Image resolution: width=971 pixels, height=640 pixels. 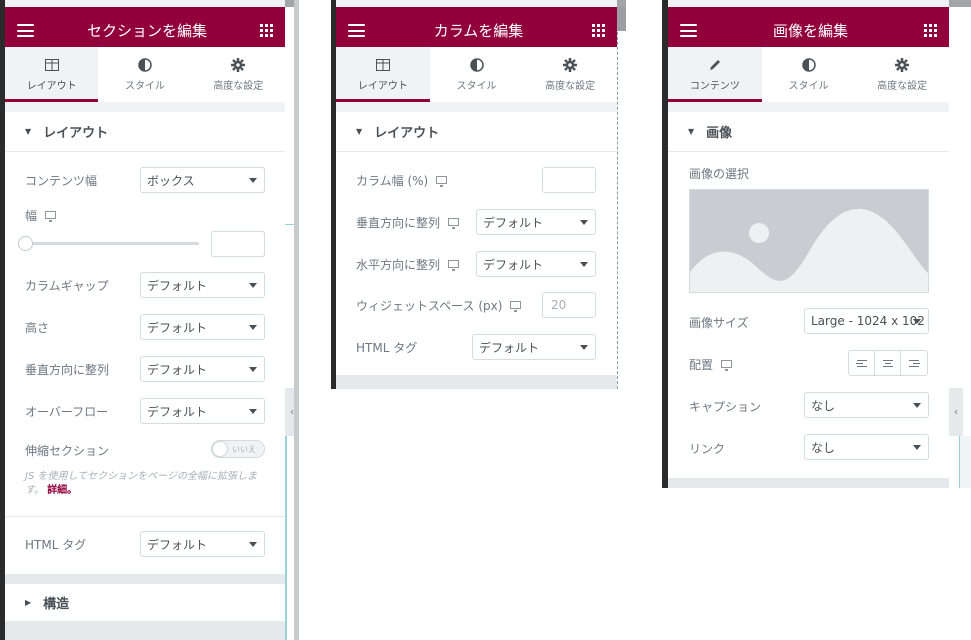 What do you see at coordinates (202, 327) in the screenshot?
I see `height-select: デフォルト` at bounding box center [202, 327].